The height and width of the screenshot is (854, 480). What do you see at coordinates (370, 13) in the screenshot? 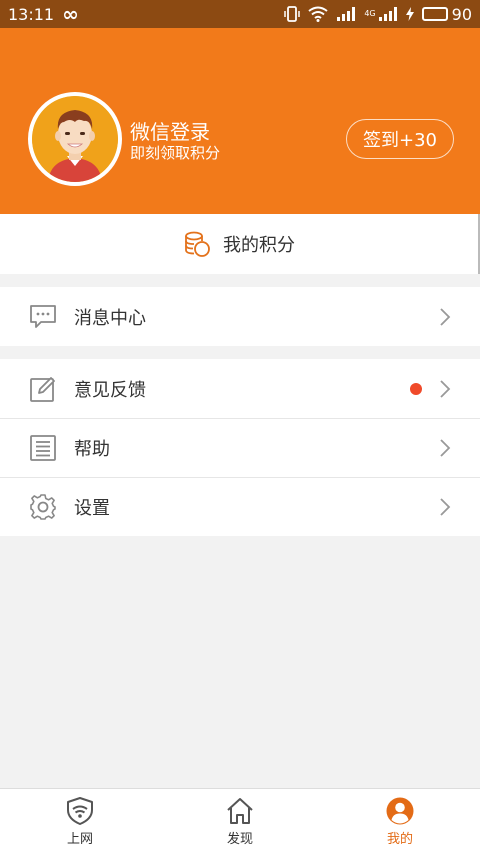
I see `network-badge: 4G` at bounding box center [370, 13].